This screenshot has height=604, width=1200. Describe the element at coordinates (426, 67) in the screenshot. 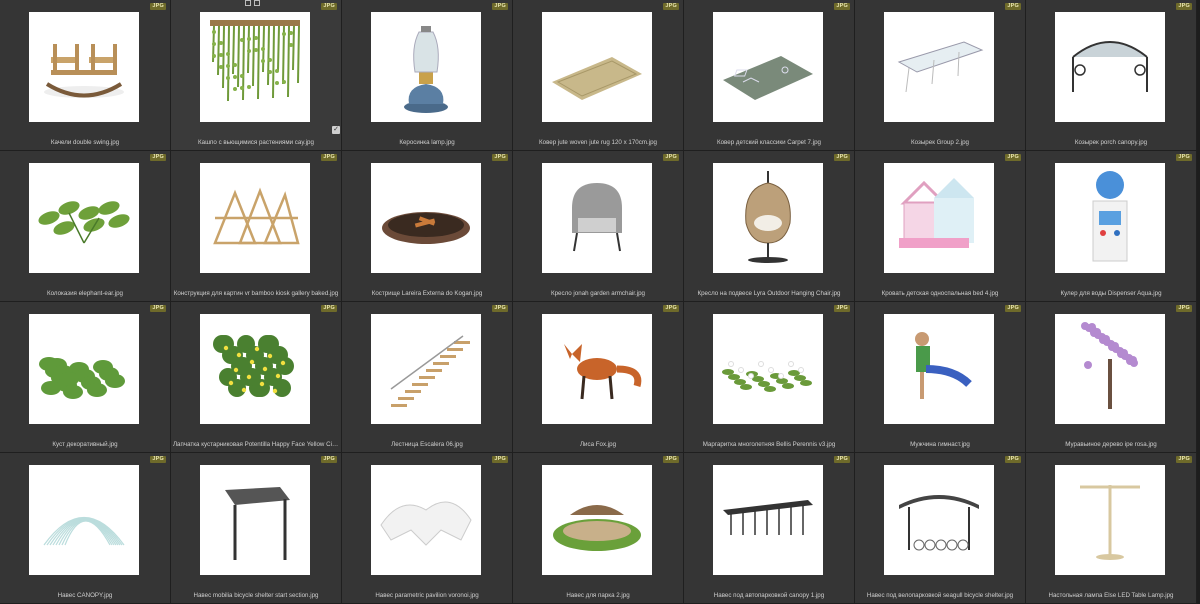

I see `kerosene-lamp-icon` at that location.